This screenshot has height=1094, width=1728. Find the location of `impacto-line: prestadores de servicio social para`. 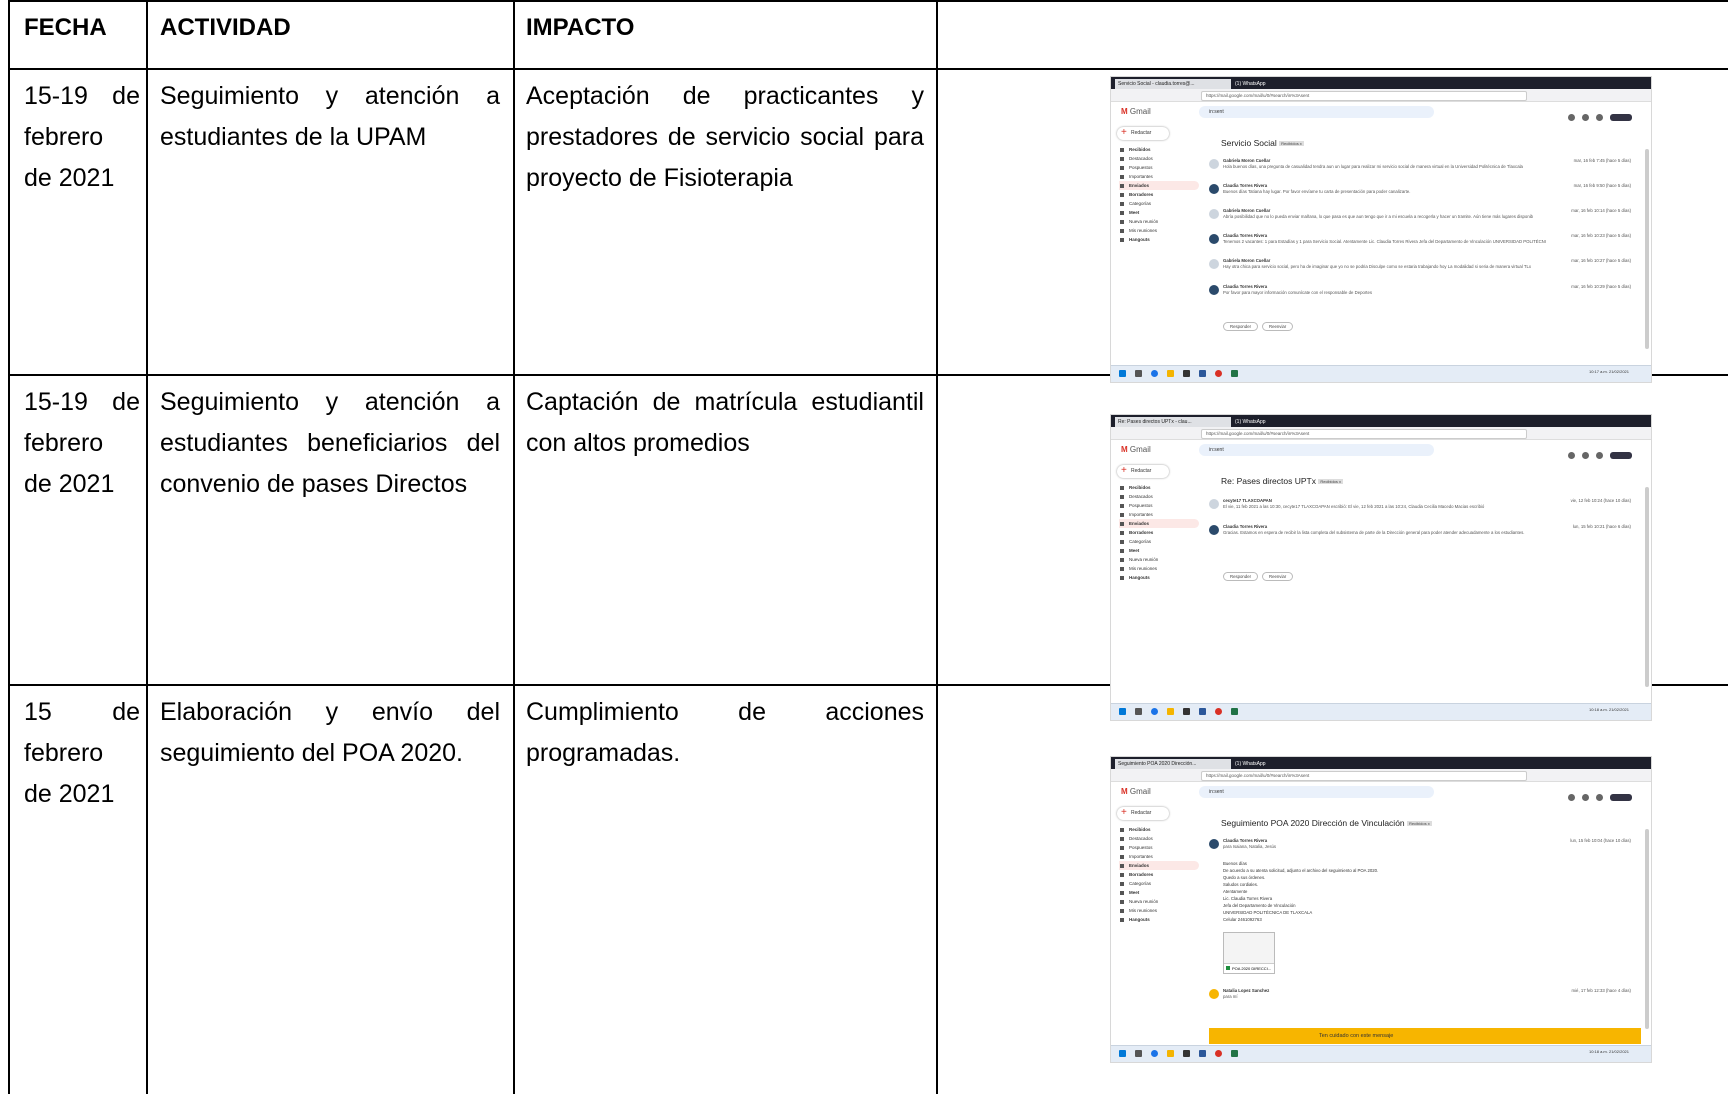

impacto-line: prestadores de servicio social para is located at coordinates (725, 137).